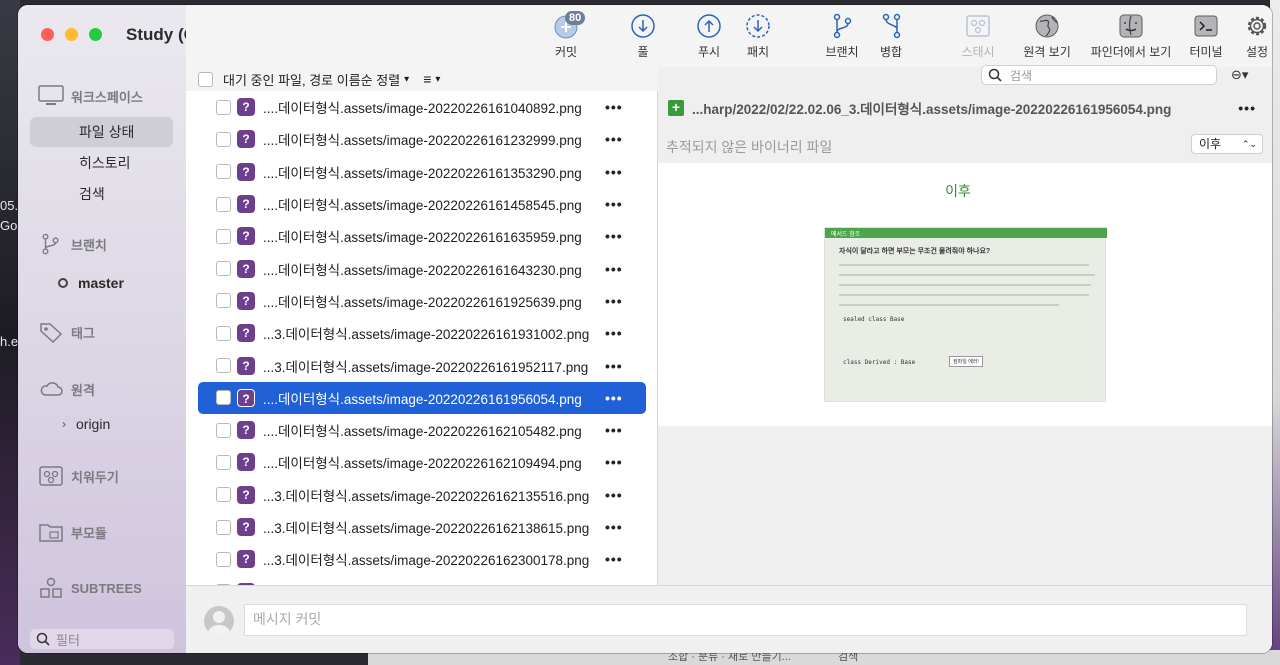 Image resolution: width=1280 pixels, height=665 pixels. What do you see at coordinates (1227, 144) in the screenshot?
I see `diff-view-select: 이후 ⌃⌄` at bounding box center [1227, 144].